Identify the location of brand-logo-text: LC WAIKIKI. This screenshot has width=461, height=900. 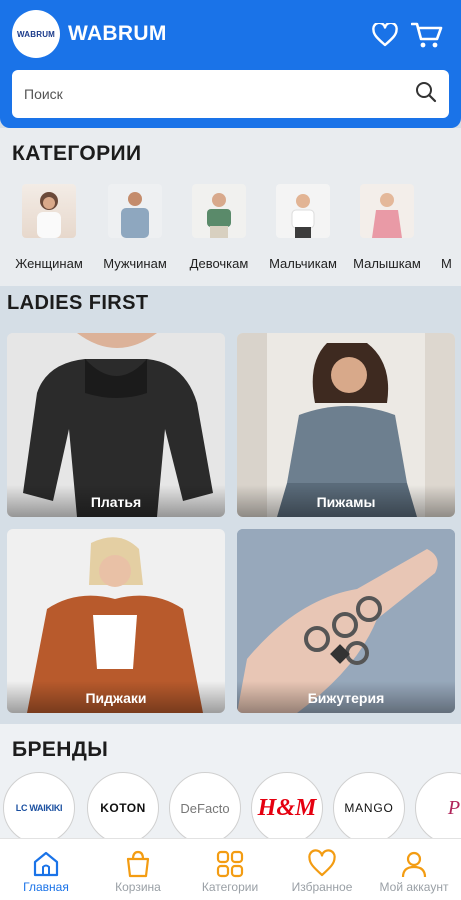
(39, 808).